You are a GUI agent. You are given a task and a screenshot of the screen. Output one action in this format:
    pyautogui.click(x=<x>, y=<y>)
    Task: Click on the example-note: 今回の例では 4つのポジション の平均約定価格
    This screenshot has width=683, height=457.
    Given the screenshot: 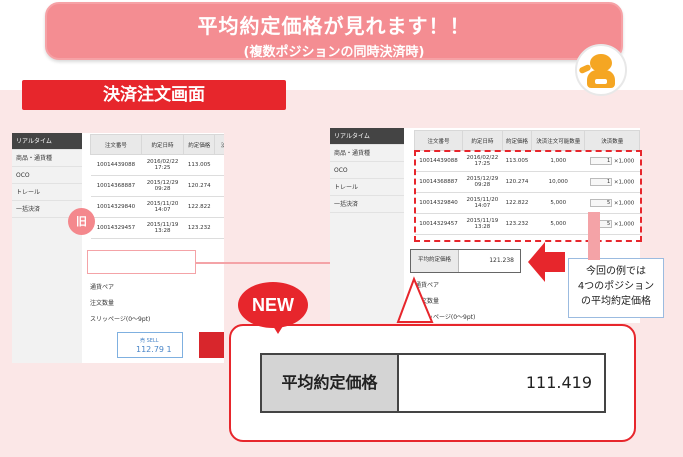 What is the action you would take?
    pyautogui.click(x=616, y=288)
    